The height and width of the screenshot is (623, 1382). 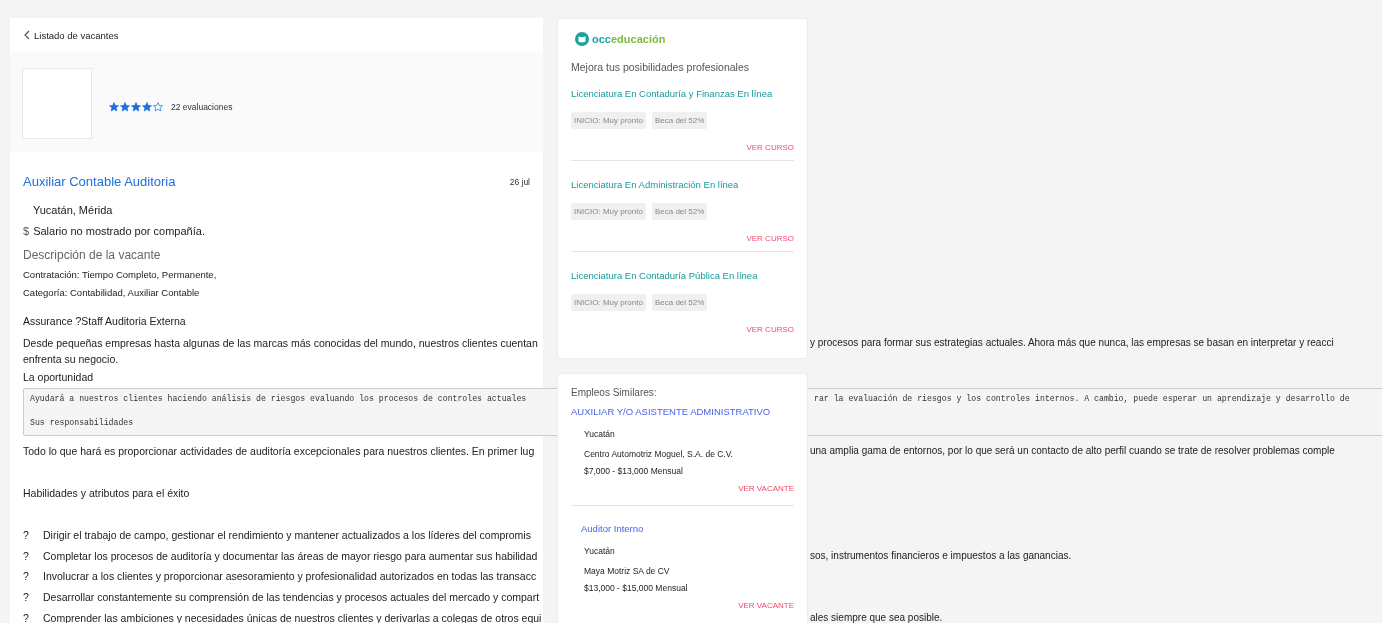 What do you see at coordinates (27, 35) in the screenshot?
I see `chevron-left-icon` at bounding box center [27, 35].